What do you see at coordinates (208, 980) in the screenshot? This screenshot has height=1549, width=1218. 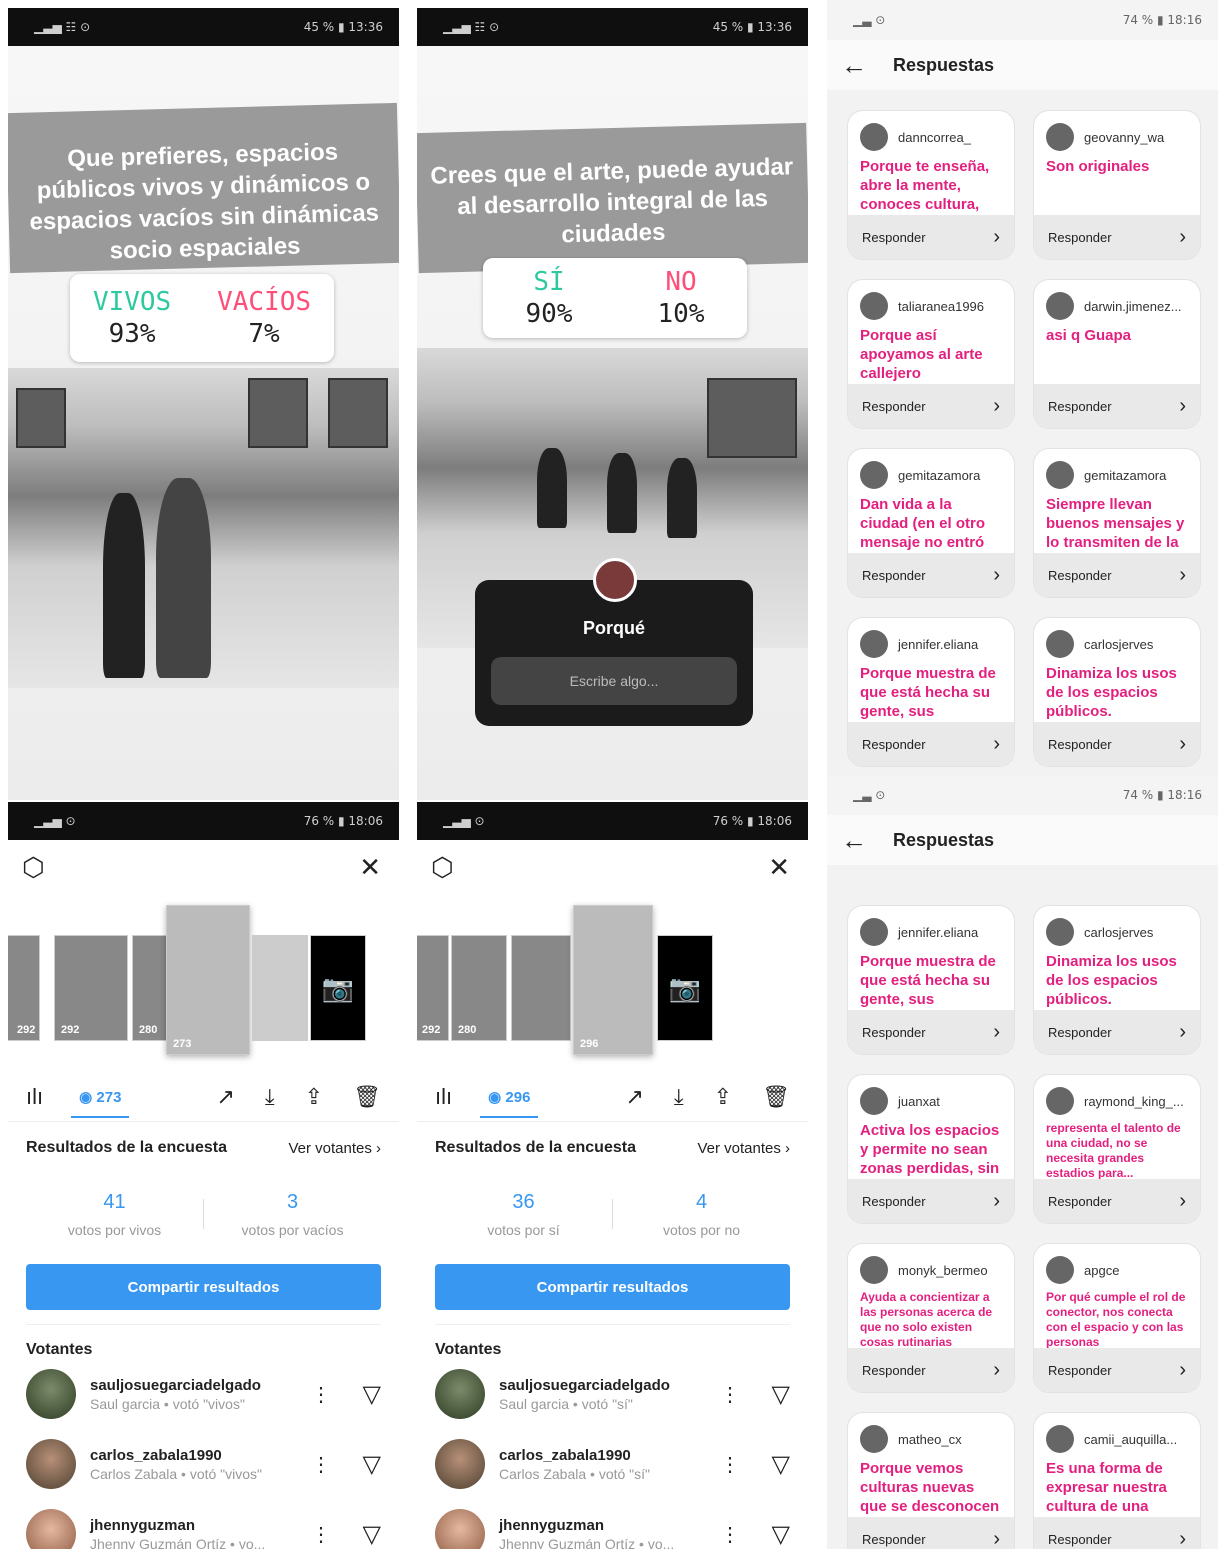 I see `story-thumbnail-selected: 273` at bounding box center [208, 980].